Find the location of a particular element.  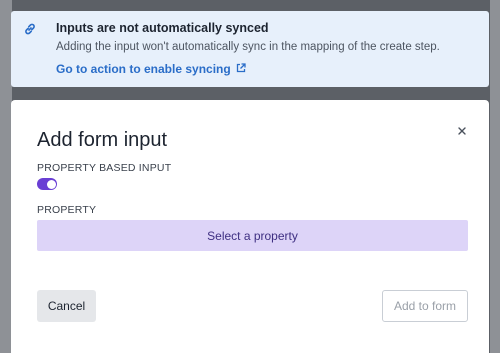

link-icon is located at coordinates (30, 29).